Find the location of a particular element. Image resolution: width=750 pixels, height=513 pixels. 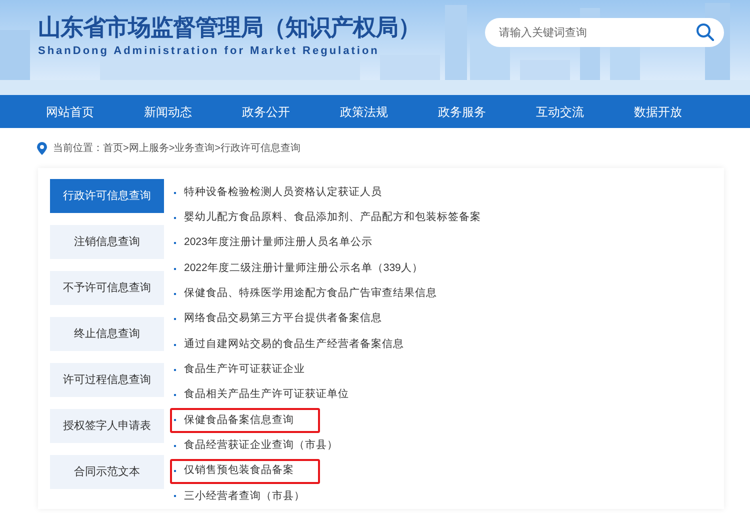

location-pin-icon is located at coordinates (42, 148).